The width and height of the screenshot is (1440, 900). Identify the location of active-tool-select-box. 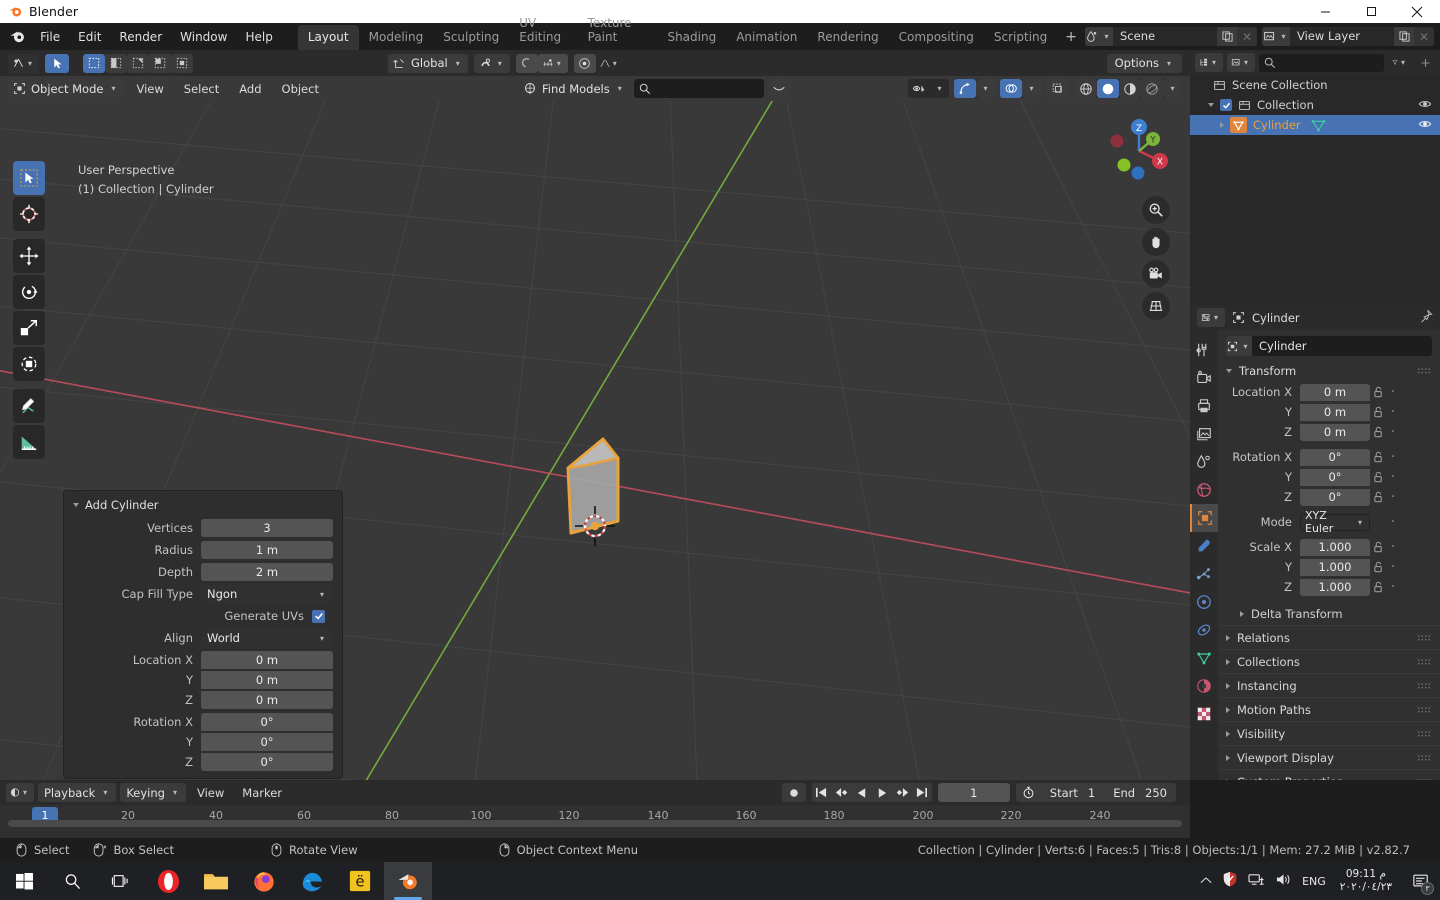
(57, 63).